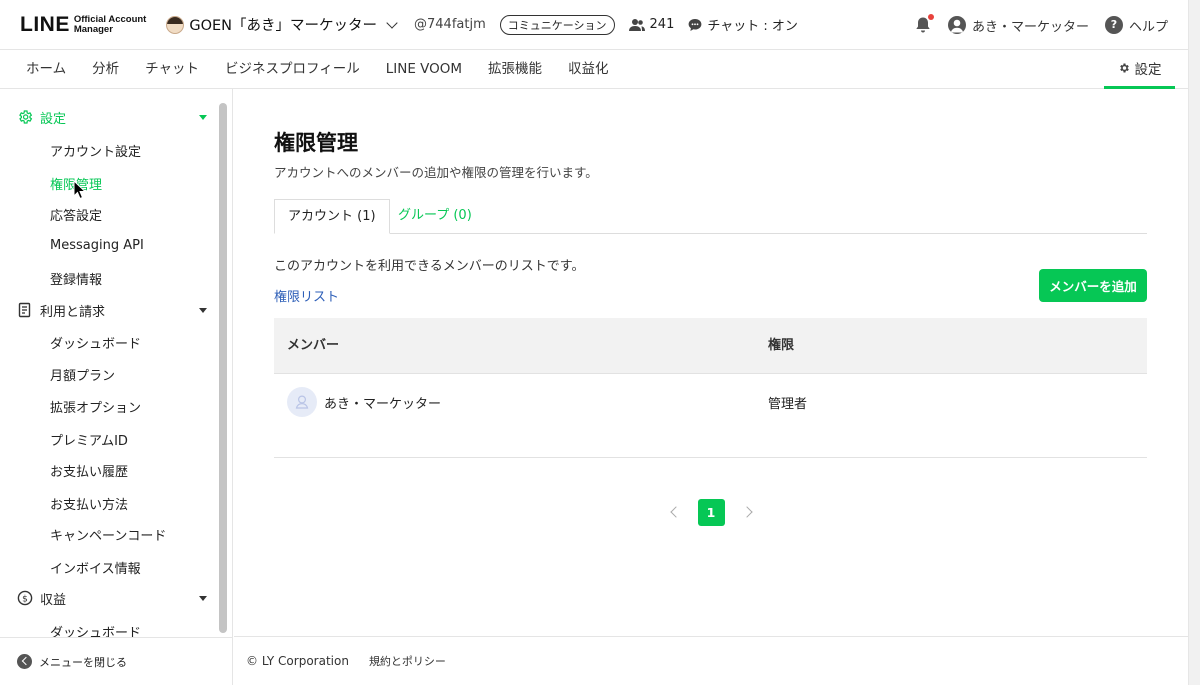  Describe the element at coordinates (53, 600) in the screenshot. I see `sidebar-group-revenue-label: 収益` at that location.